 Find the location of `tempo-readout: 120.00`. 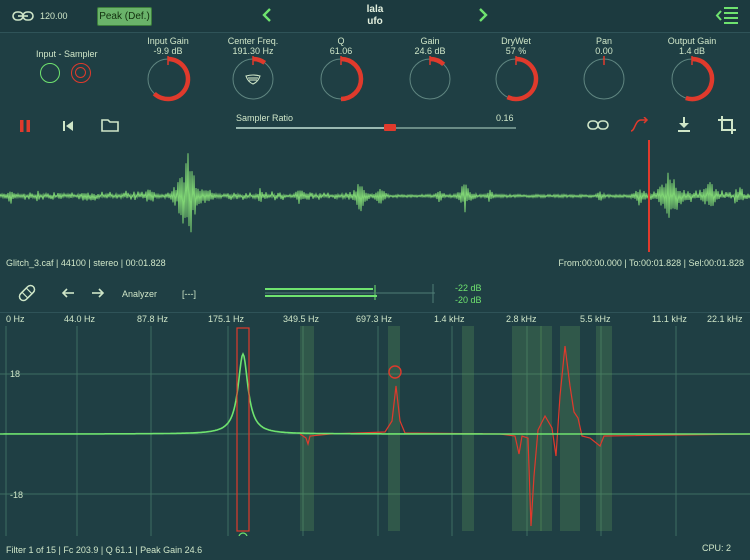

tempo-readout: 120.00 is located at coordinates (54, 16).